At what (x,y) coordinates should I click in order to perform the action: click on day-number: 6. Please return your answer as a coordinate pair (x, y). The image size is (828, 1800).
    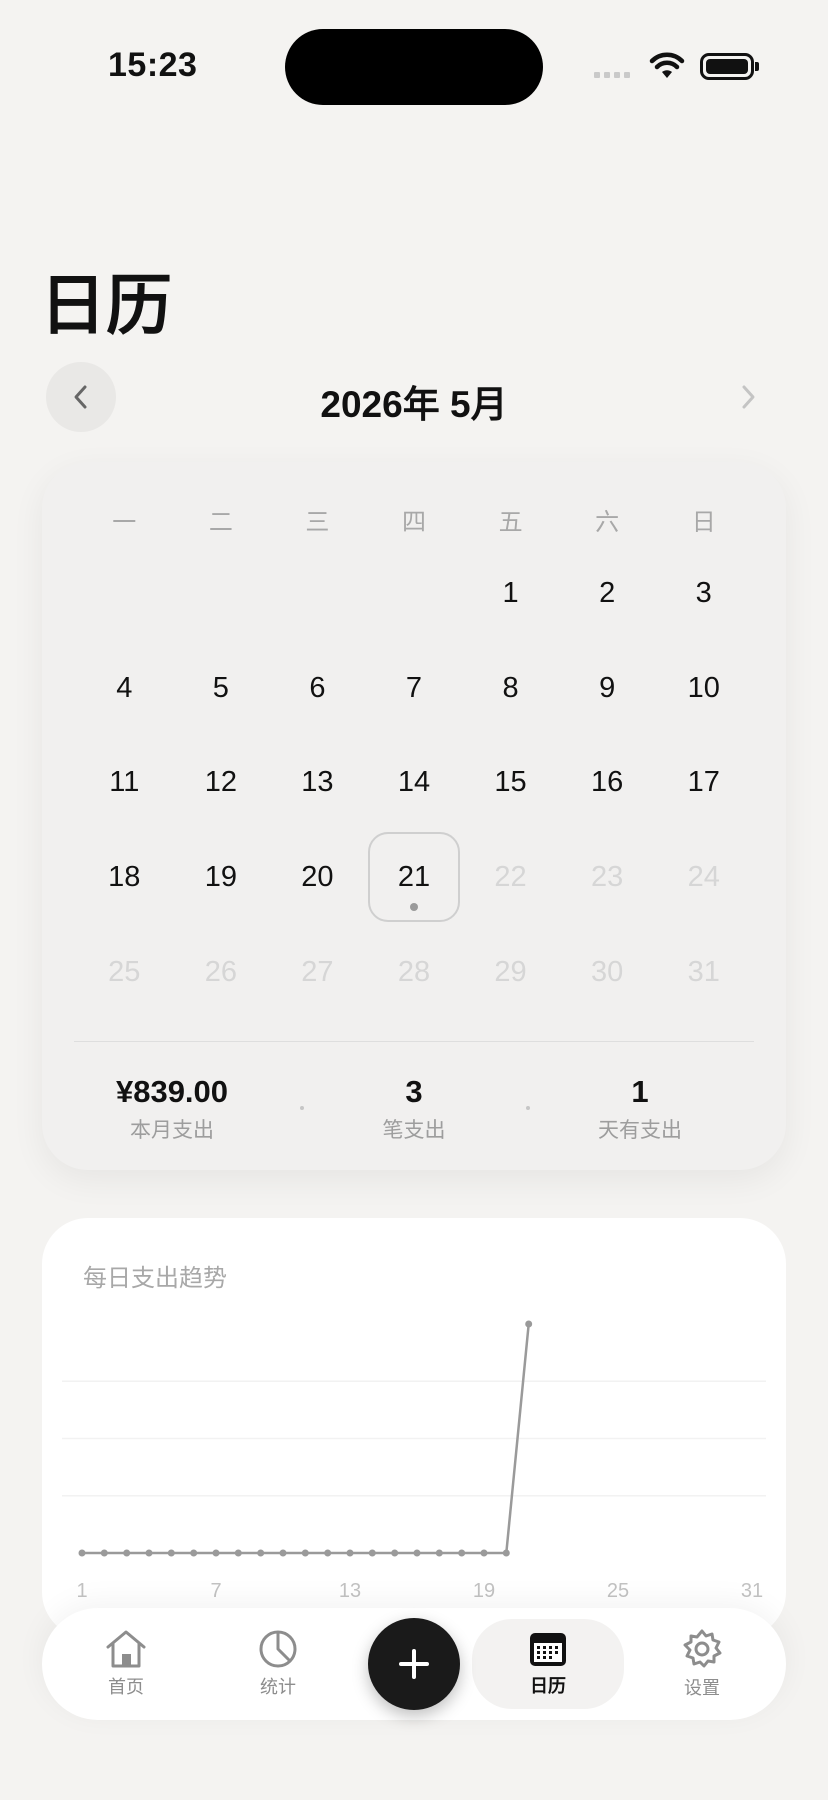
    Looking at the image, I should click on (317, 687).